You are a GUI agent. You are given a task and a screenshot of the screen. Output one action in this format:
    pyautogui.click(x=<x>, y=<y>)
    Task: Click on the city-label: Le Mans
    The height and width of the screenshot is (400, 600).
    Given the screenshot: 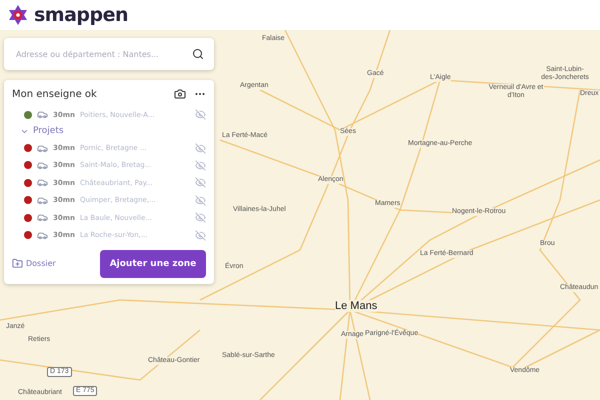 What is the action you would take?
    pyautogui.click(x=356, y=306)
    